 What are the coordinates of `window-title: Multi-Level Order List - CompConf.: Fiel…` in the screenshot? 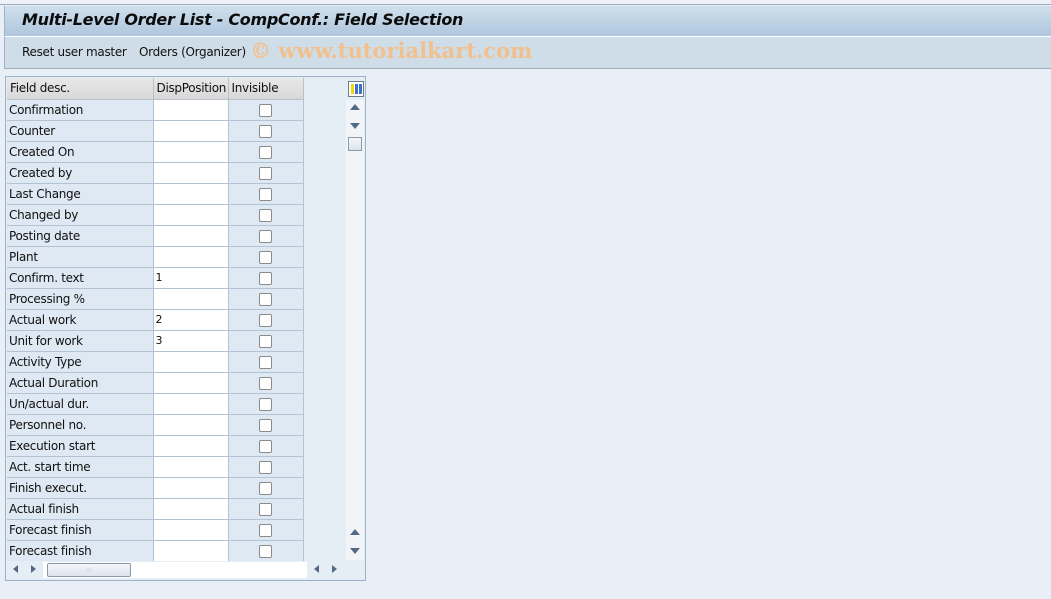 It's located at (243, 19).